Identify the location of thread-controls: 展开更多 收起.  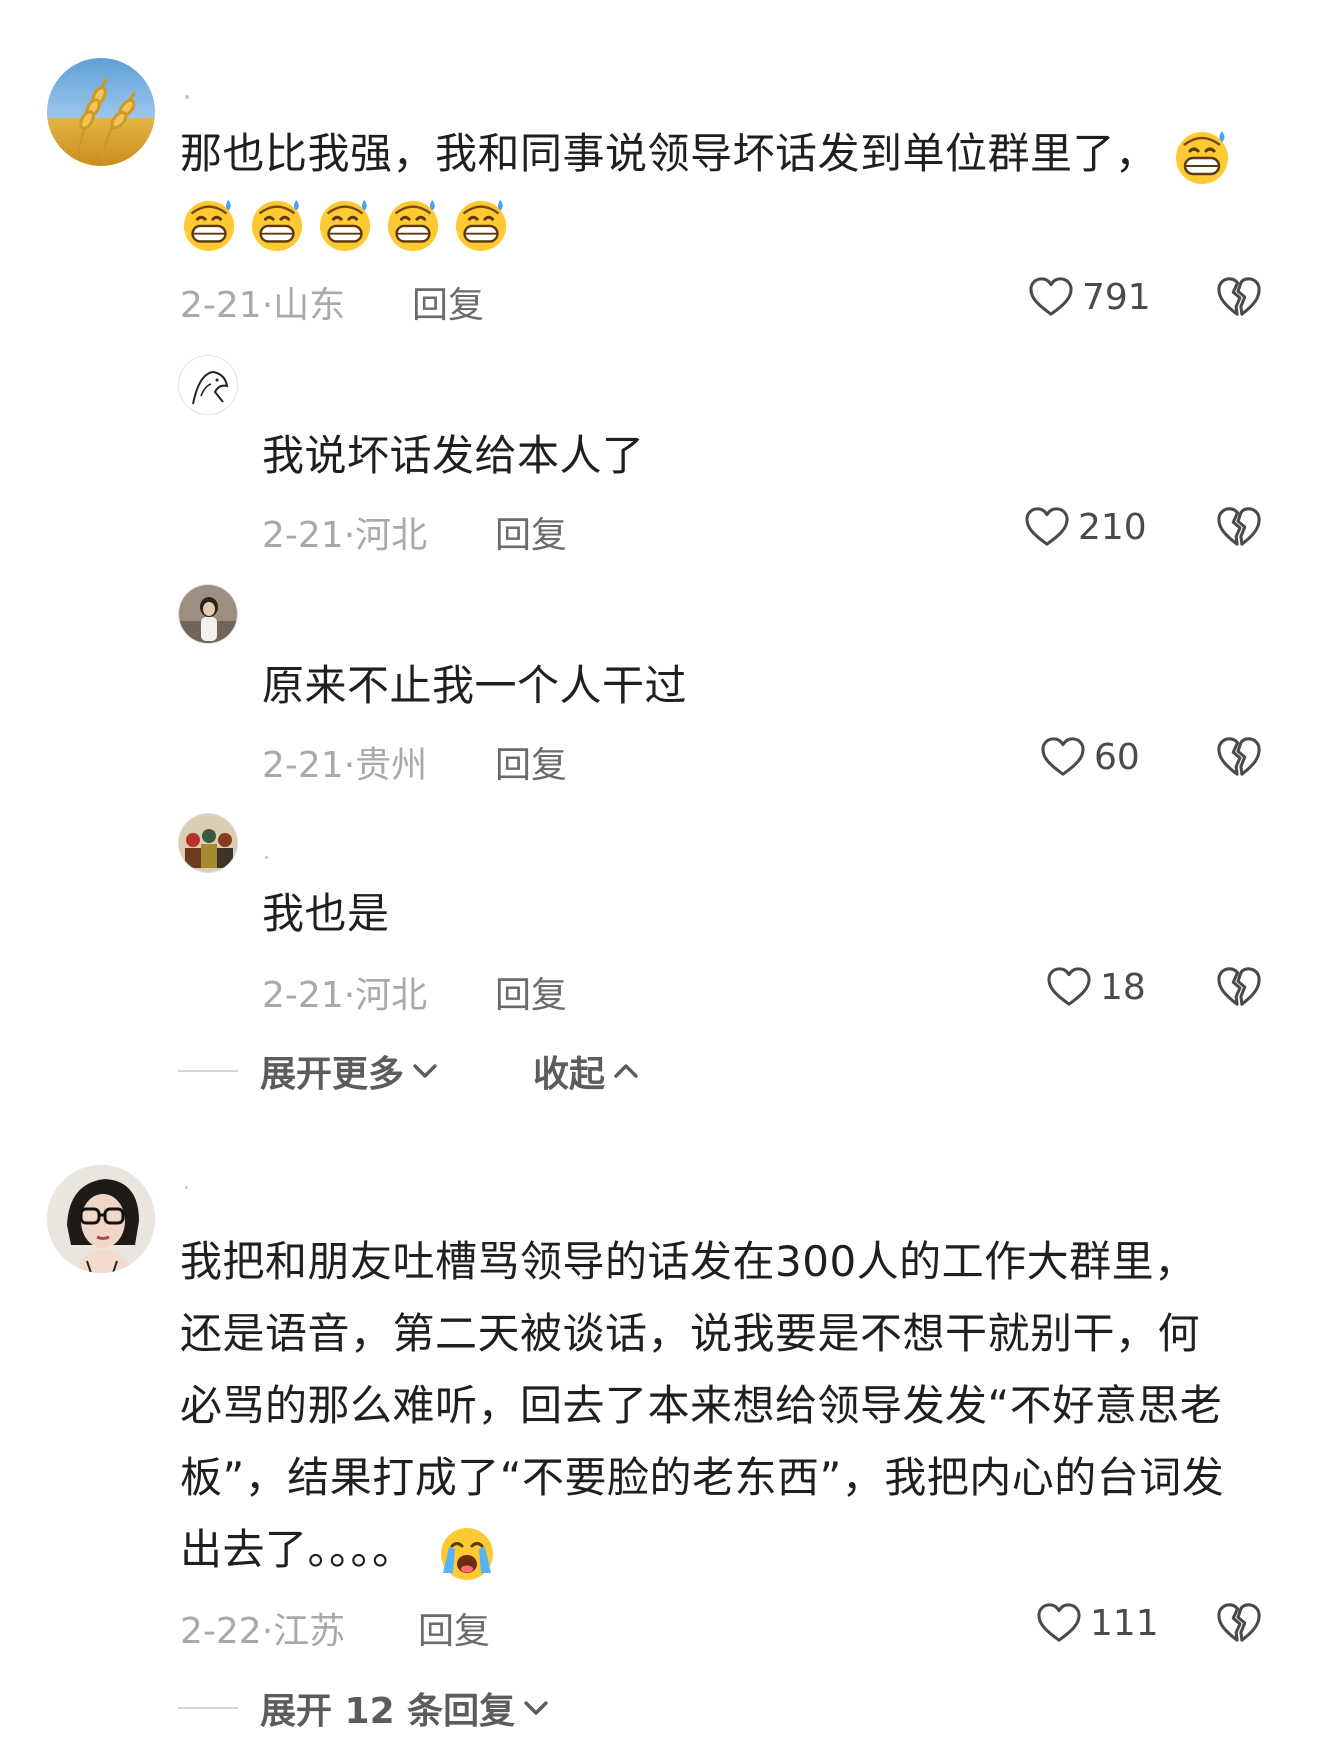
(408, 1071).